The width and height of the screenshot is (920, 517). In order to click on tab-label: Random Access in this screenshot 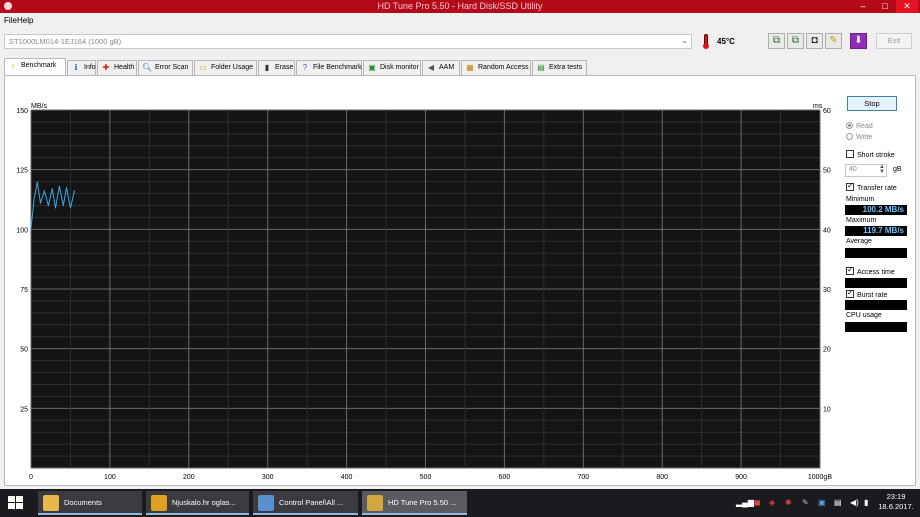, I will do `click(503, 67)`.